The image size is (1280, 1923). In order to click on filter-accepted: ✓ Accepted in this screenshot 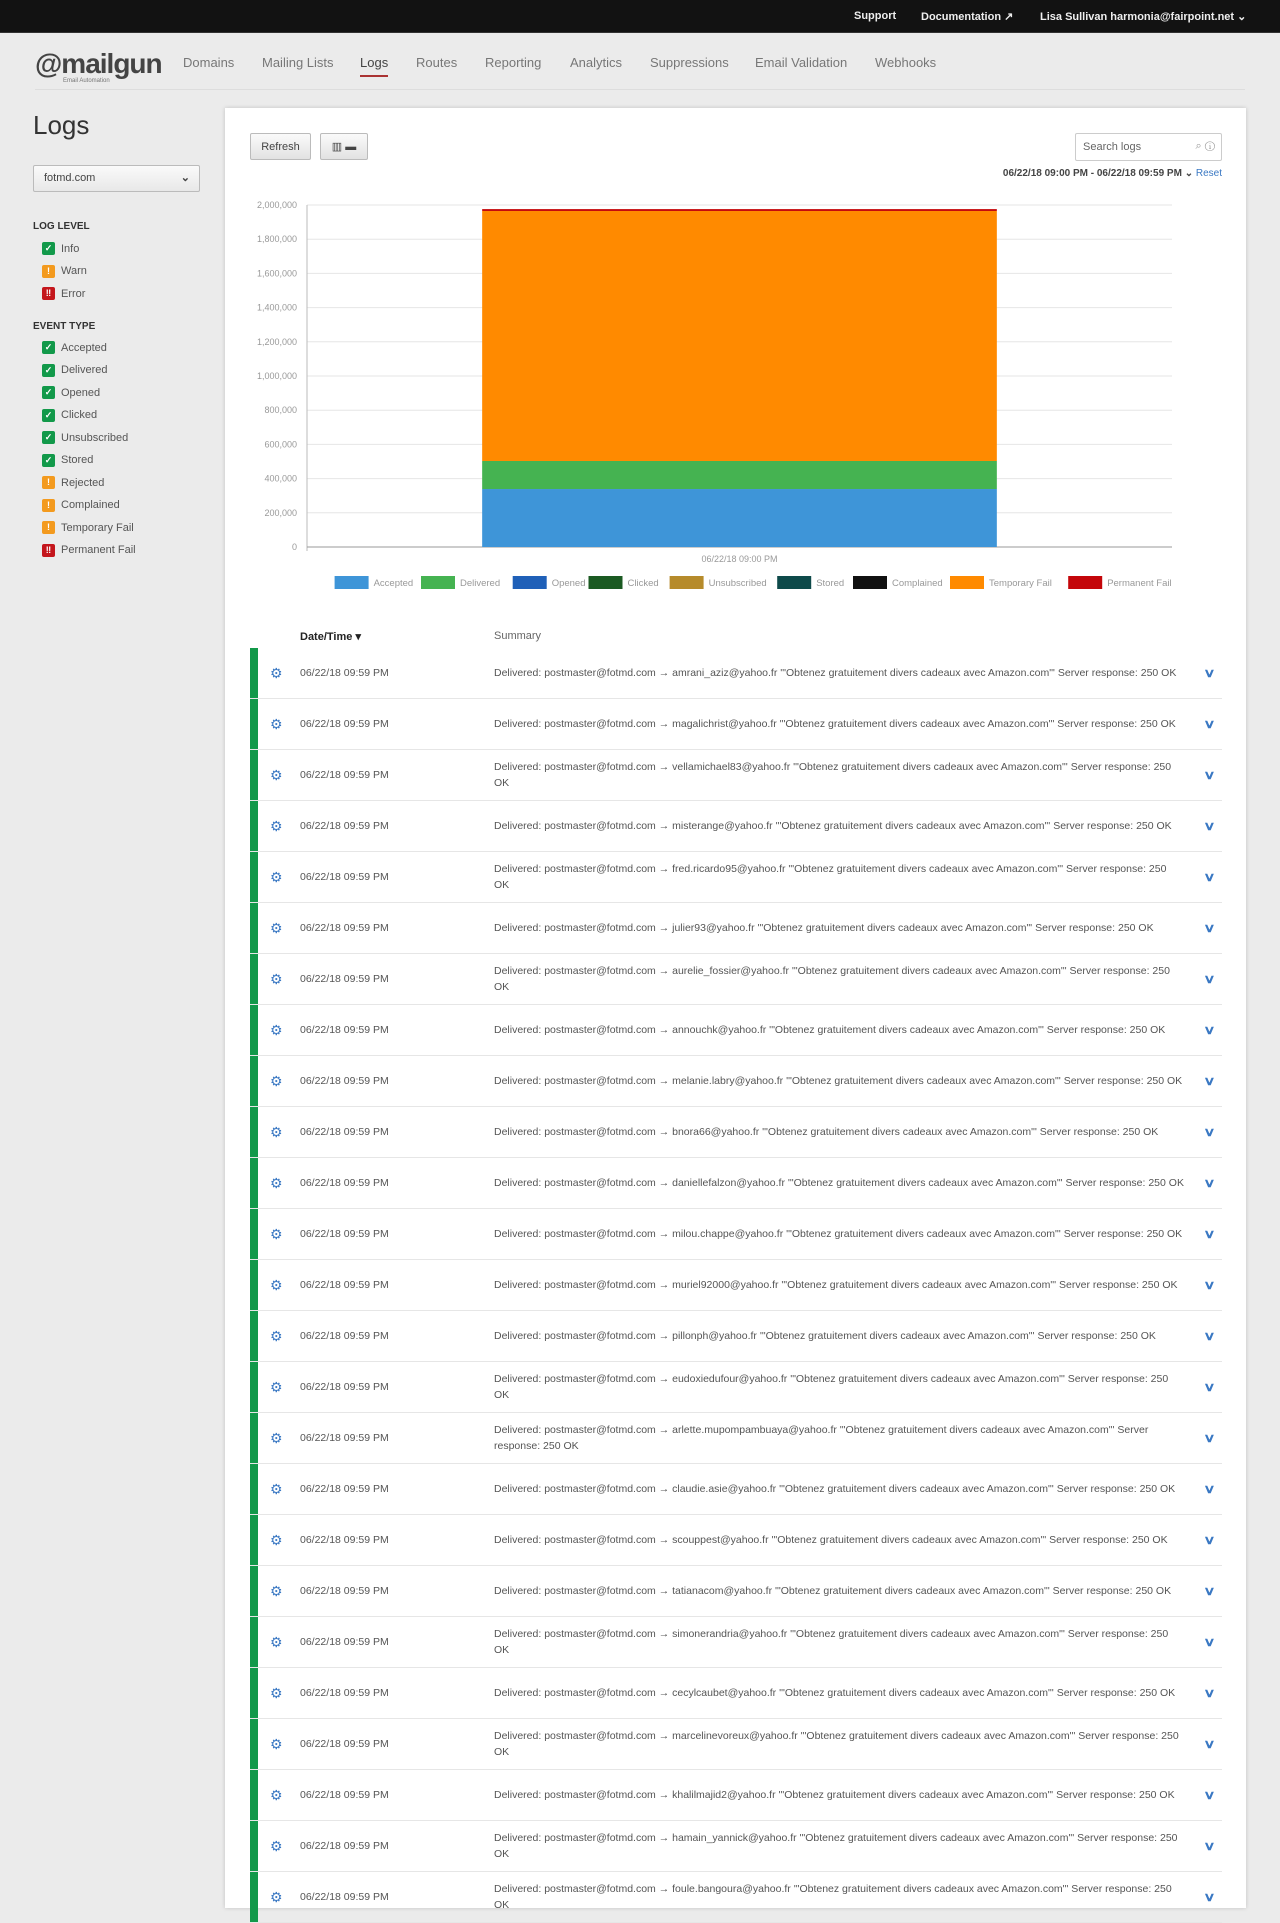, I will do `click(74, 347)`.